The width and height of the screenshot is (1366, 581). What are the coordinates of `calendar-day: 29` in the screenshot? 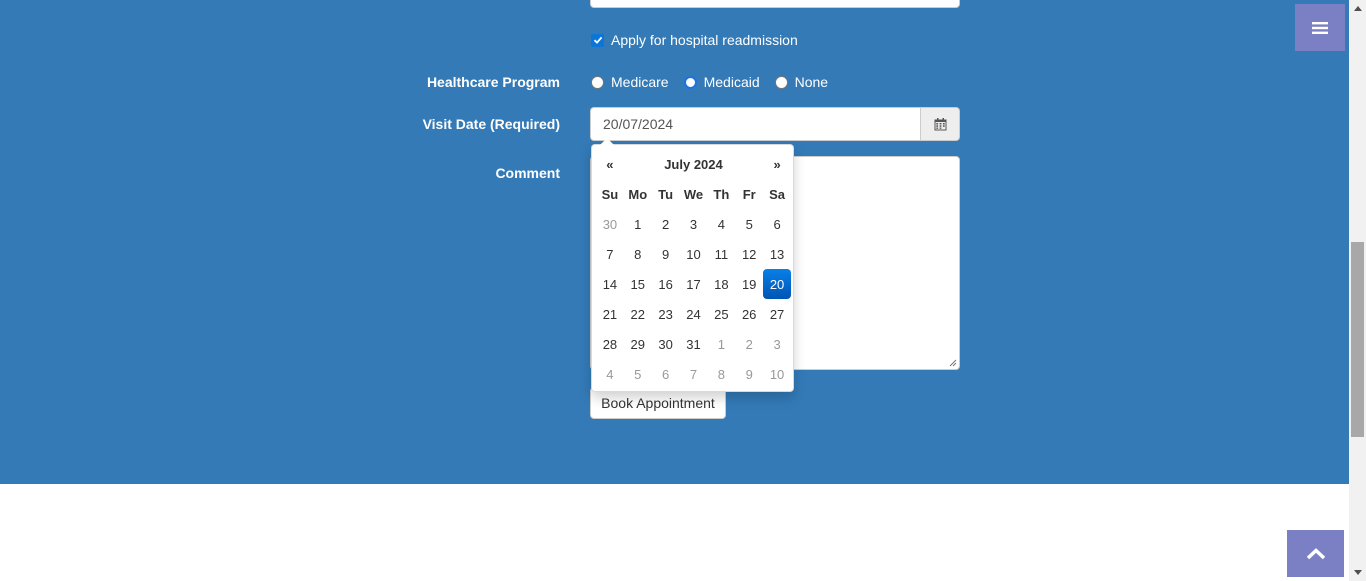 It's located at (638, 344).